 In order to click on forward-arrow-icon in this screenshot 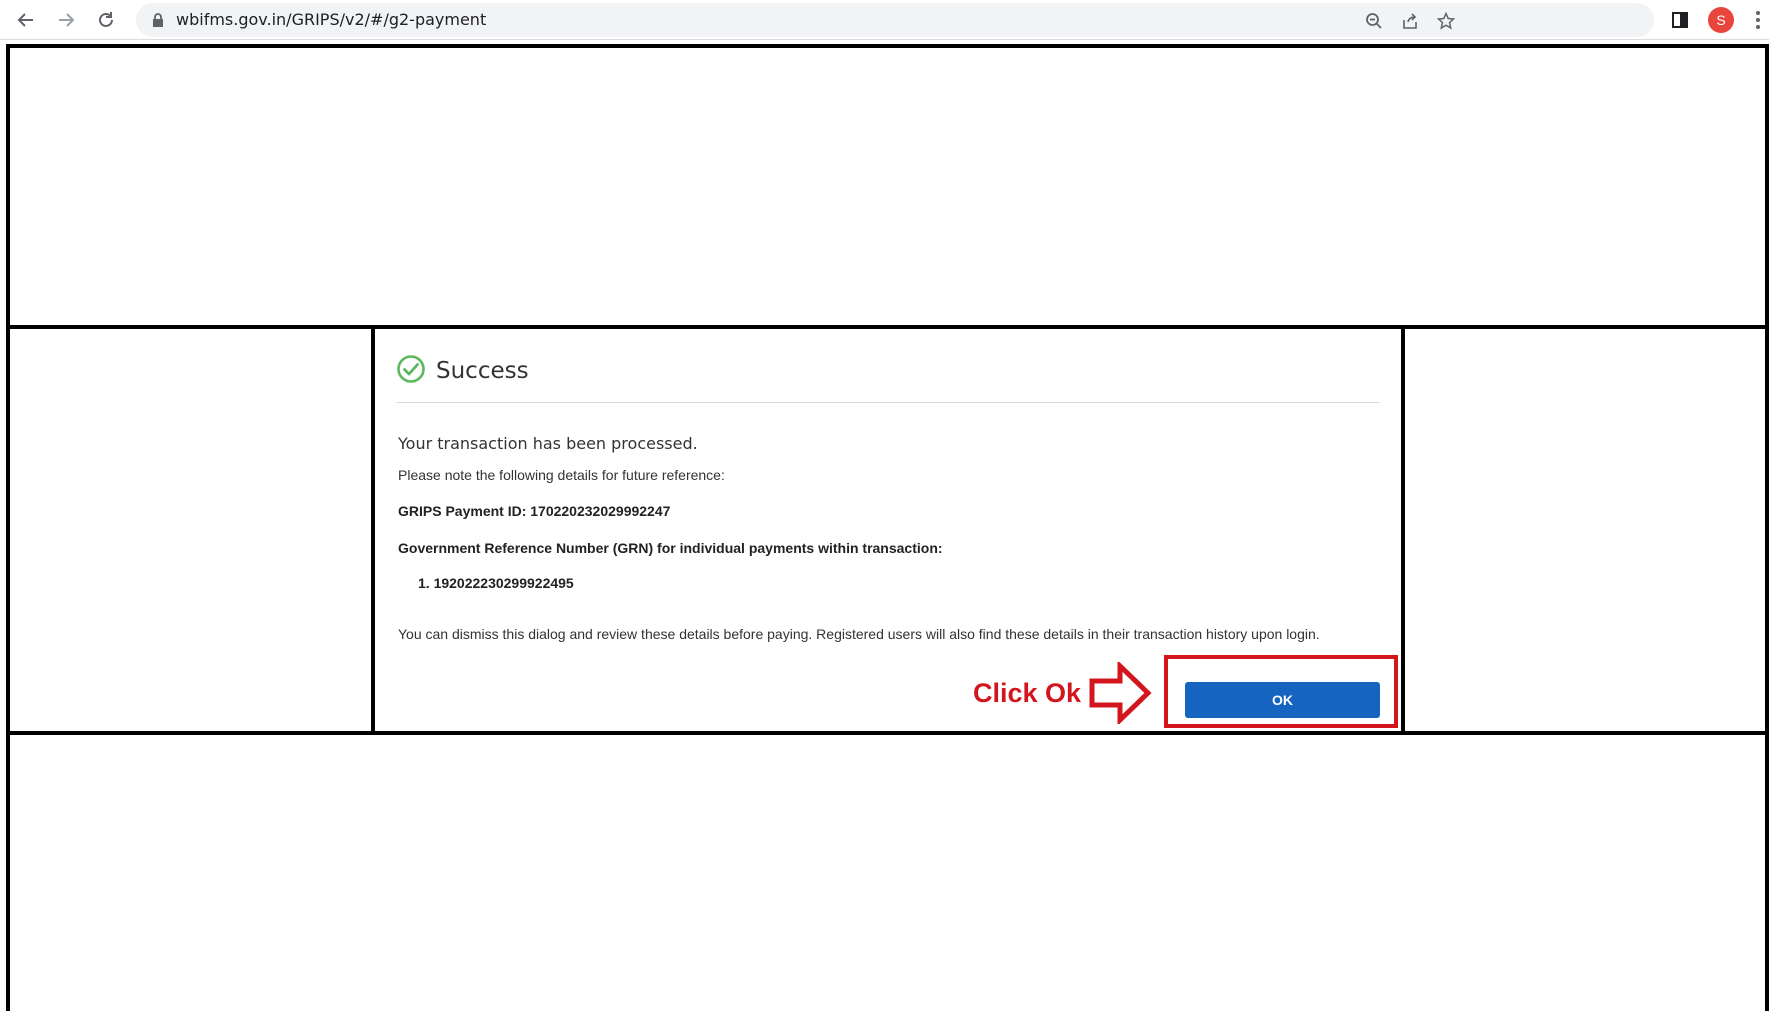, I will do `click(66, 20)`.